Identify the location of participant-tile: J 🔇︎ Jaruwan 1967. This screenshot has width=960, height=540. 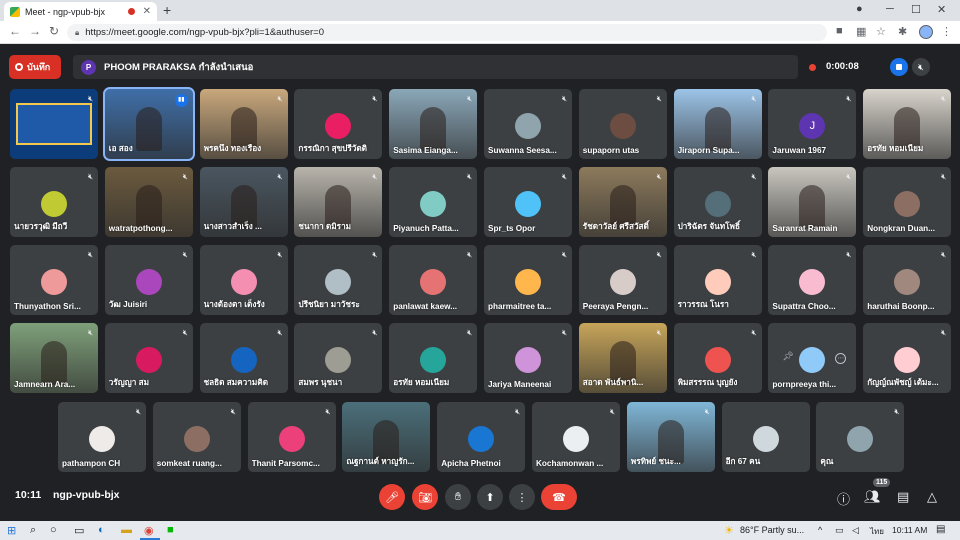
(812, 124).